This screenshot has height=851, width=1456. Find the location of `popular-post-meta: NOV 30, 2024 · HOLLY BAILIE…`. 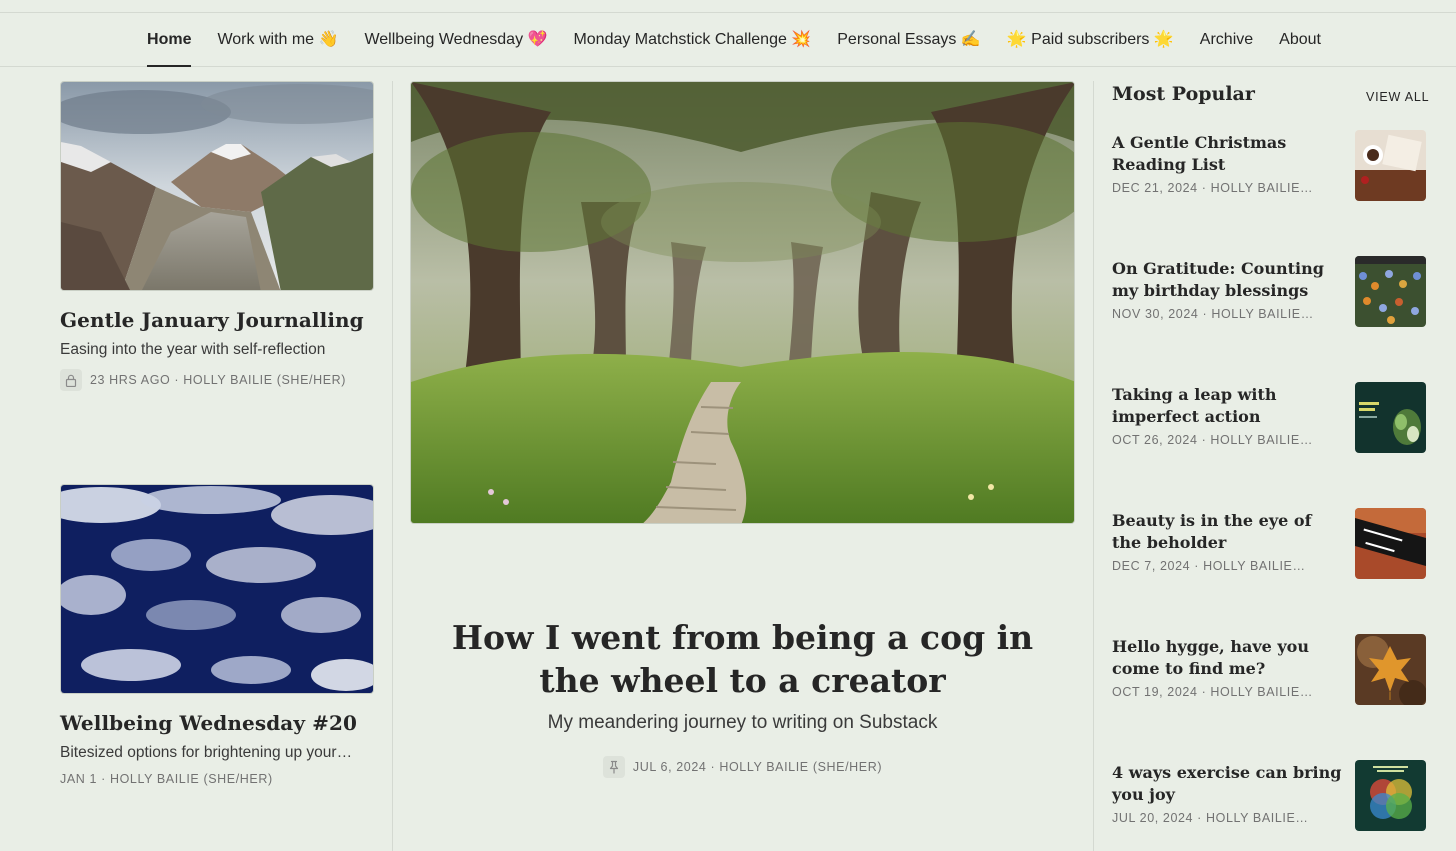

popular-post-meta: NOV 30, 2024 · HOLLY BAILIE… is located at coordinates (1213, 314).